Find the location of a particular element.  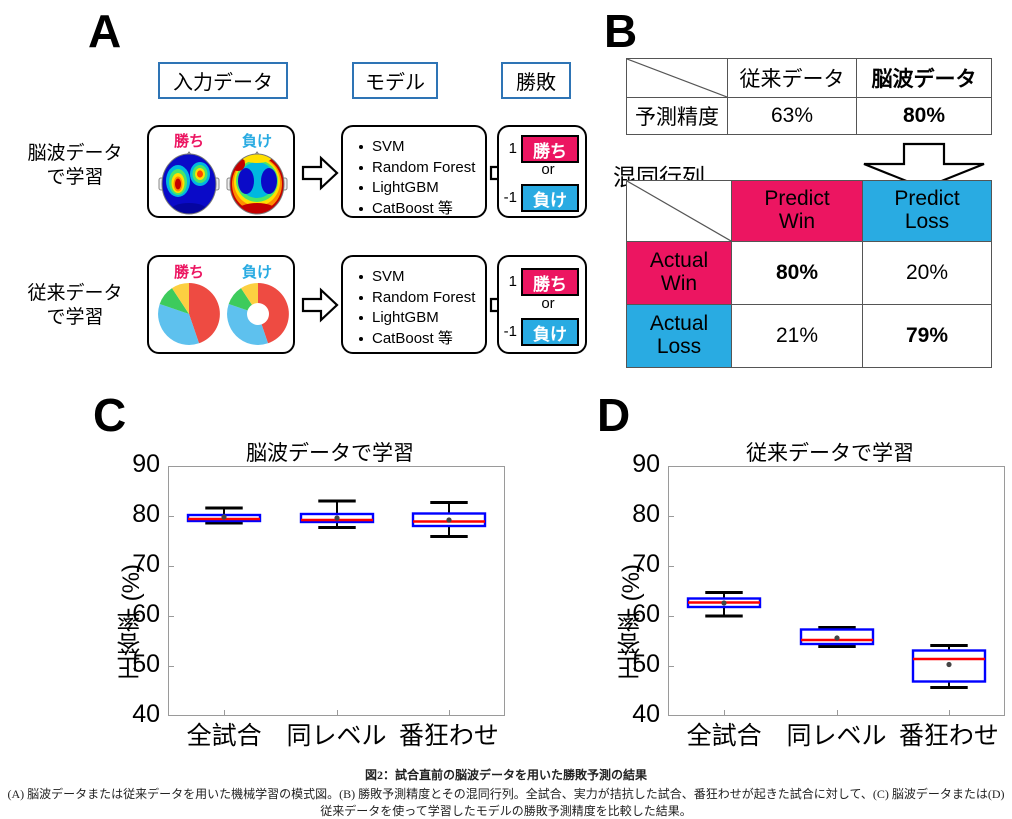

accuracy-table: 従来データ 脳波データ 予測精度 63% 80% is located at coordinates (809, 96).